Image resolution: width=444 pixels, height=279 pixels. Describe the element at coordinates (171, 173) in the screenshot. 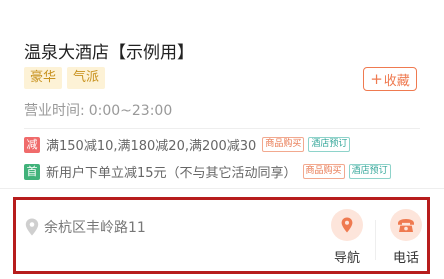

I see `promotion-text: 新用户下单立减15元（不与其它活动同享）` at that location.